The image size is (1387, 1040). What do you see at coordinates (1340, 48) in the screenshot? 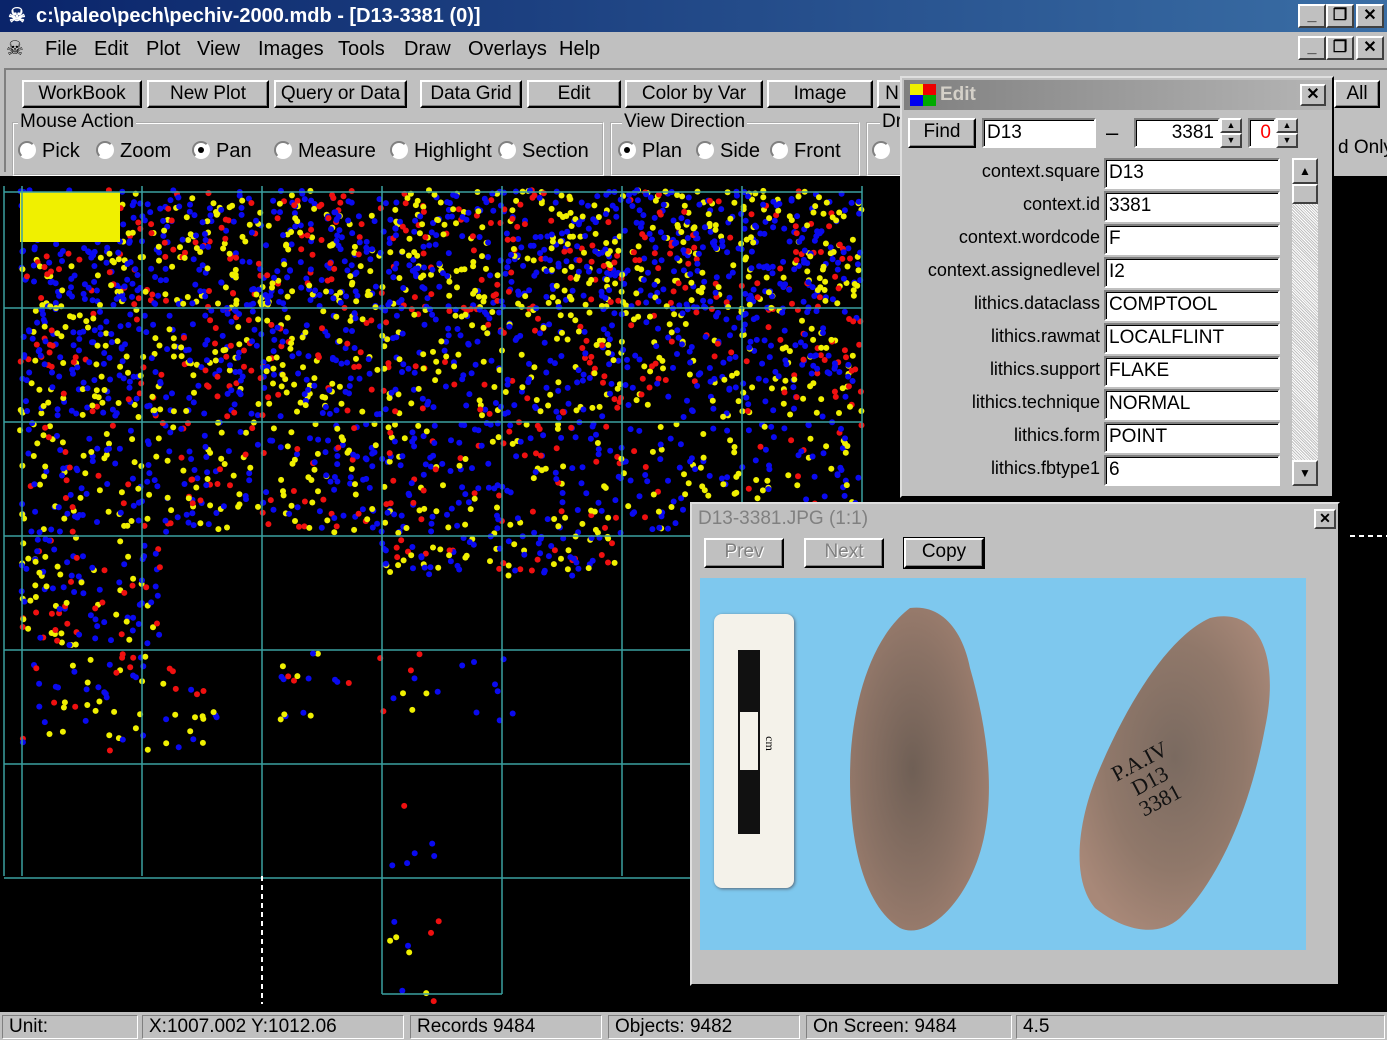
I see `mdi-restore-button: ❐` at bounding box center [1340, 48].